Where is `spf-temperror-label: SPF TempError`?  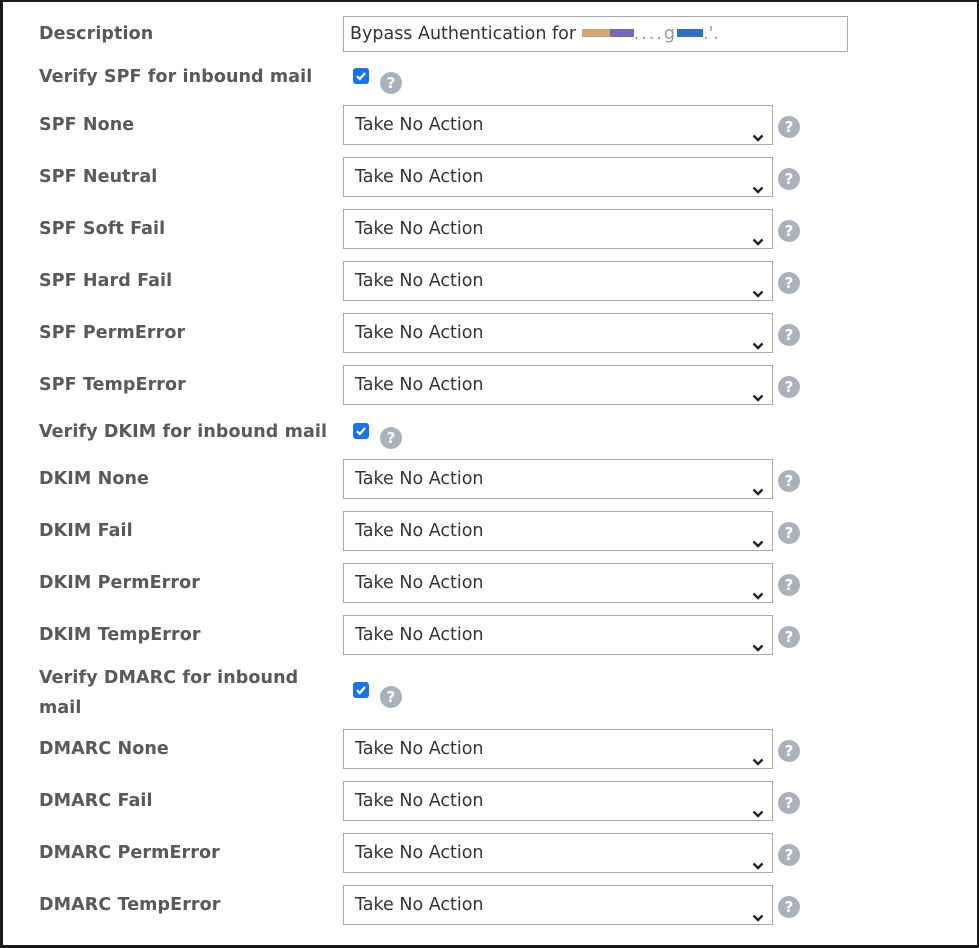
spf-temperror-label: SPF TempError is located at coordinates (112, 385).